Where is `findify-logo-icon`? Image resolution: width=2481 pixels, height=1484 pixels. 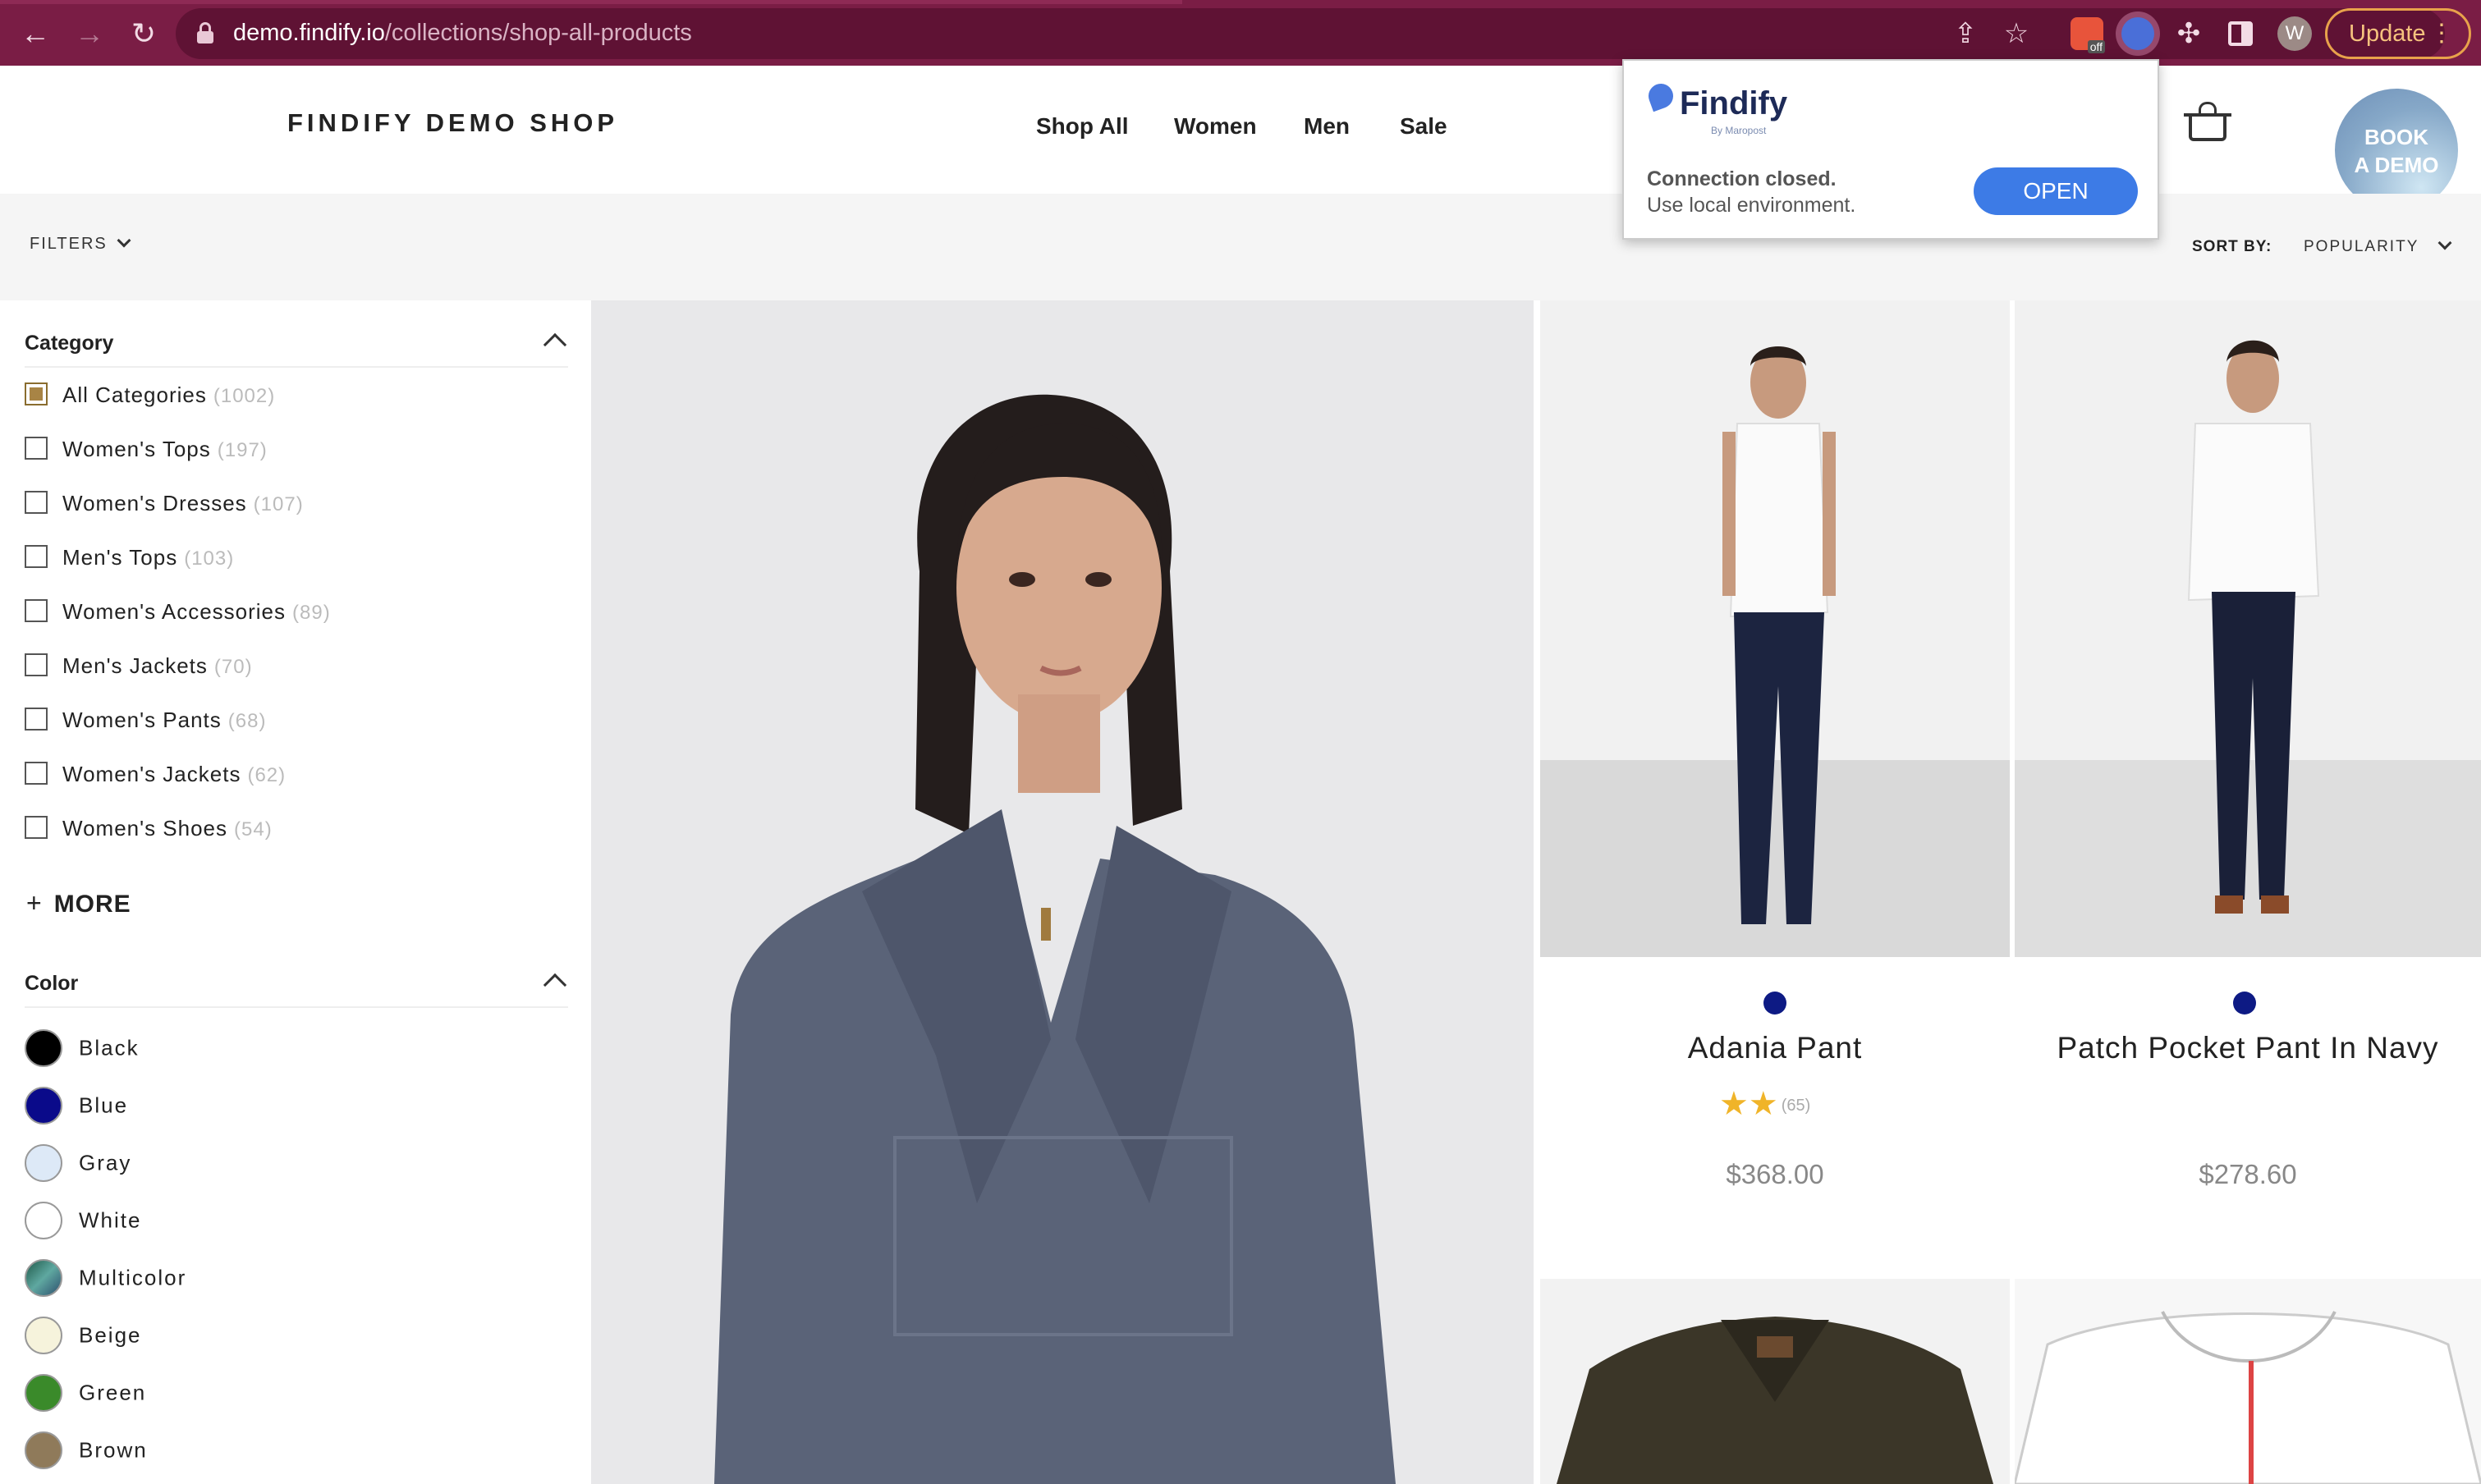 findify-logo-icon is located at coordinates (1662, 100).